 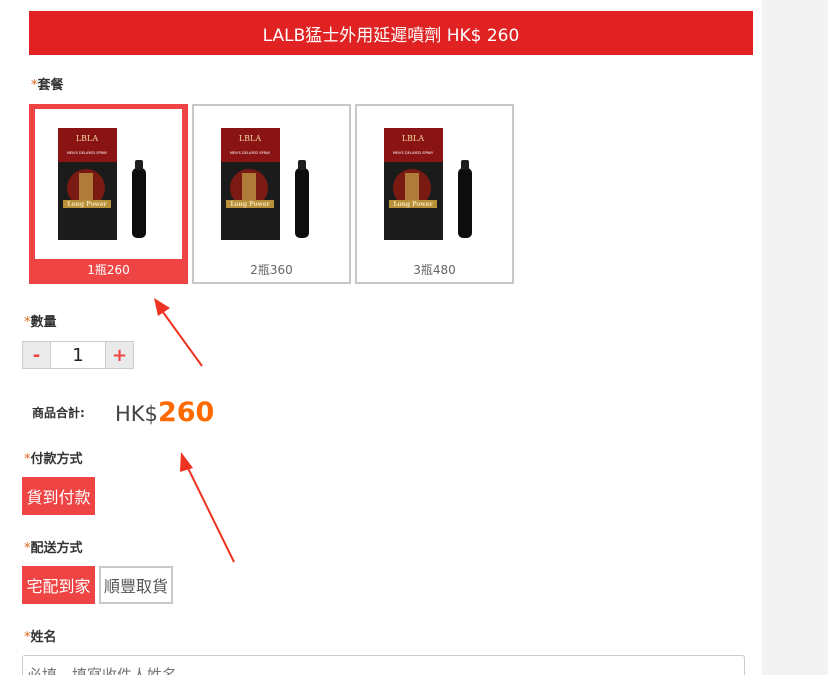 I want to click on package-caption: 3瓶480, so click(x=434, y=270).